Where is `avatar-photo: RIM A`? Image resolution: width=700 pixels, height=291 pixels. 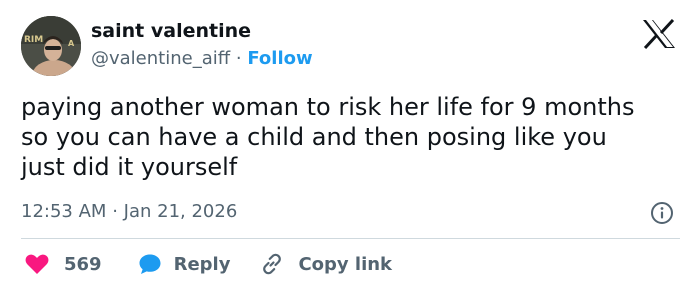
avatar-photo: RIM A is located at coordinates (51, 46).